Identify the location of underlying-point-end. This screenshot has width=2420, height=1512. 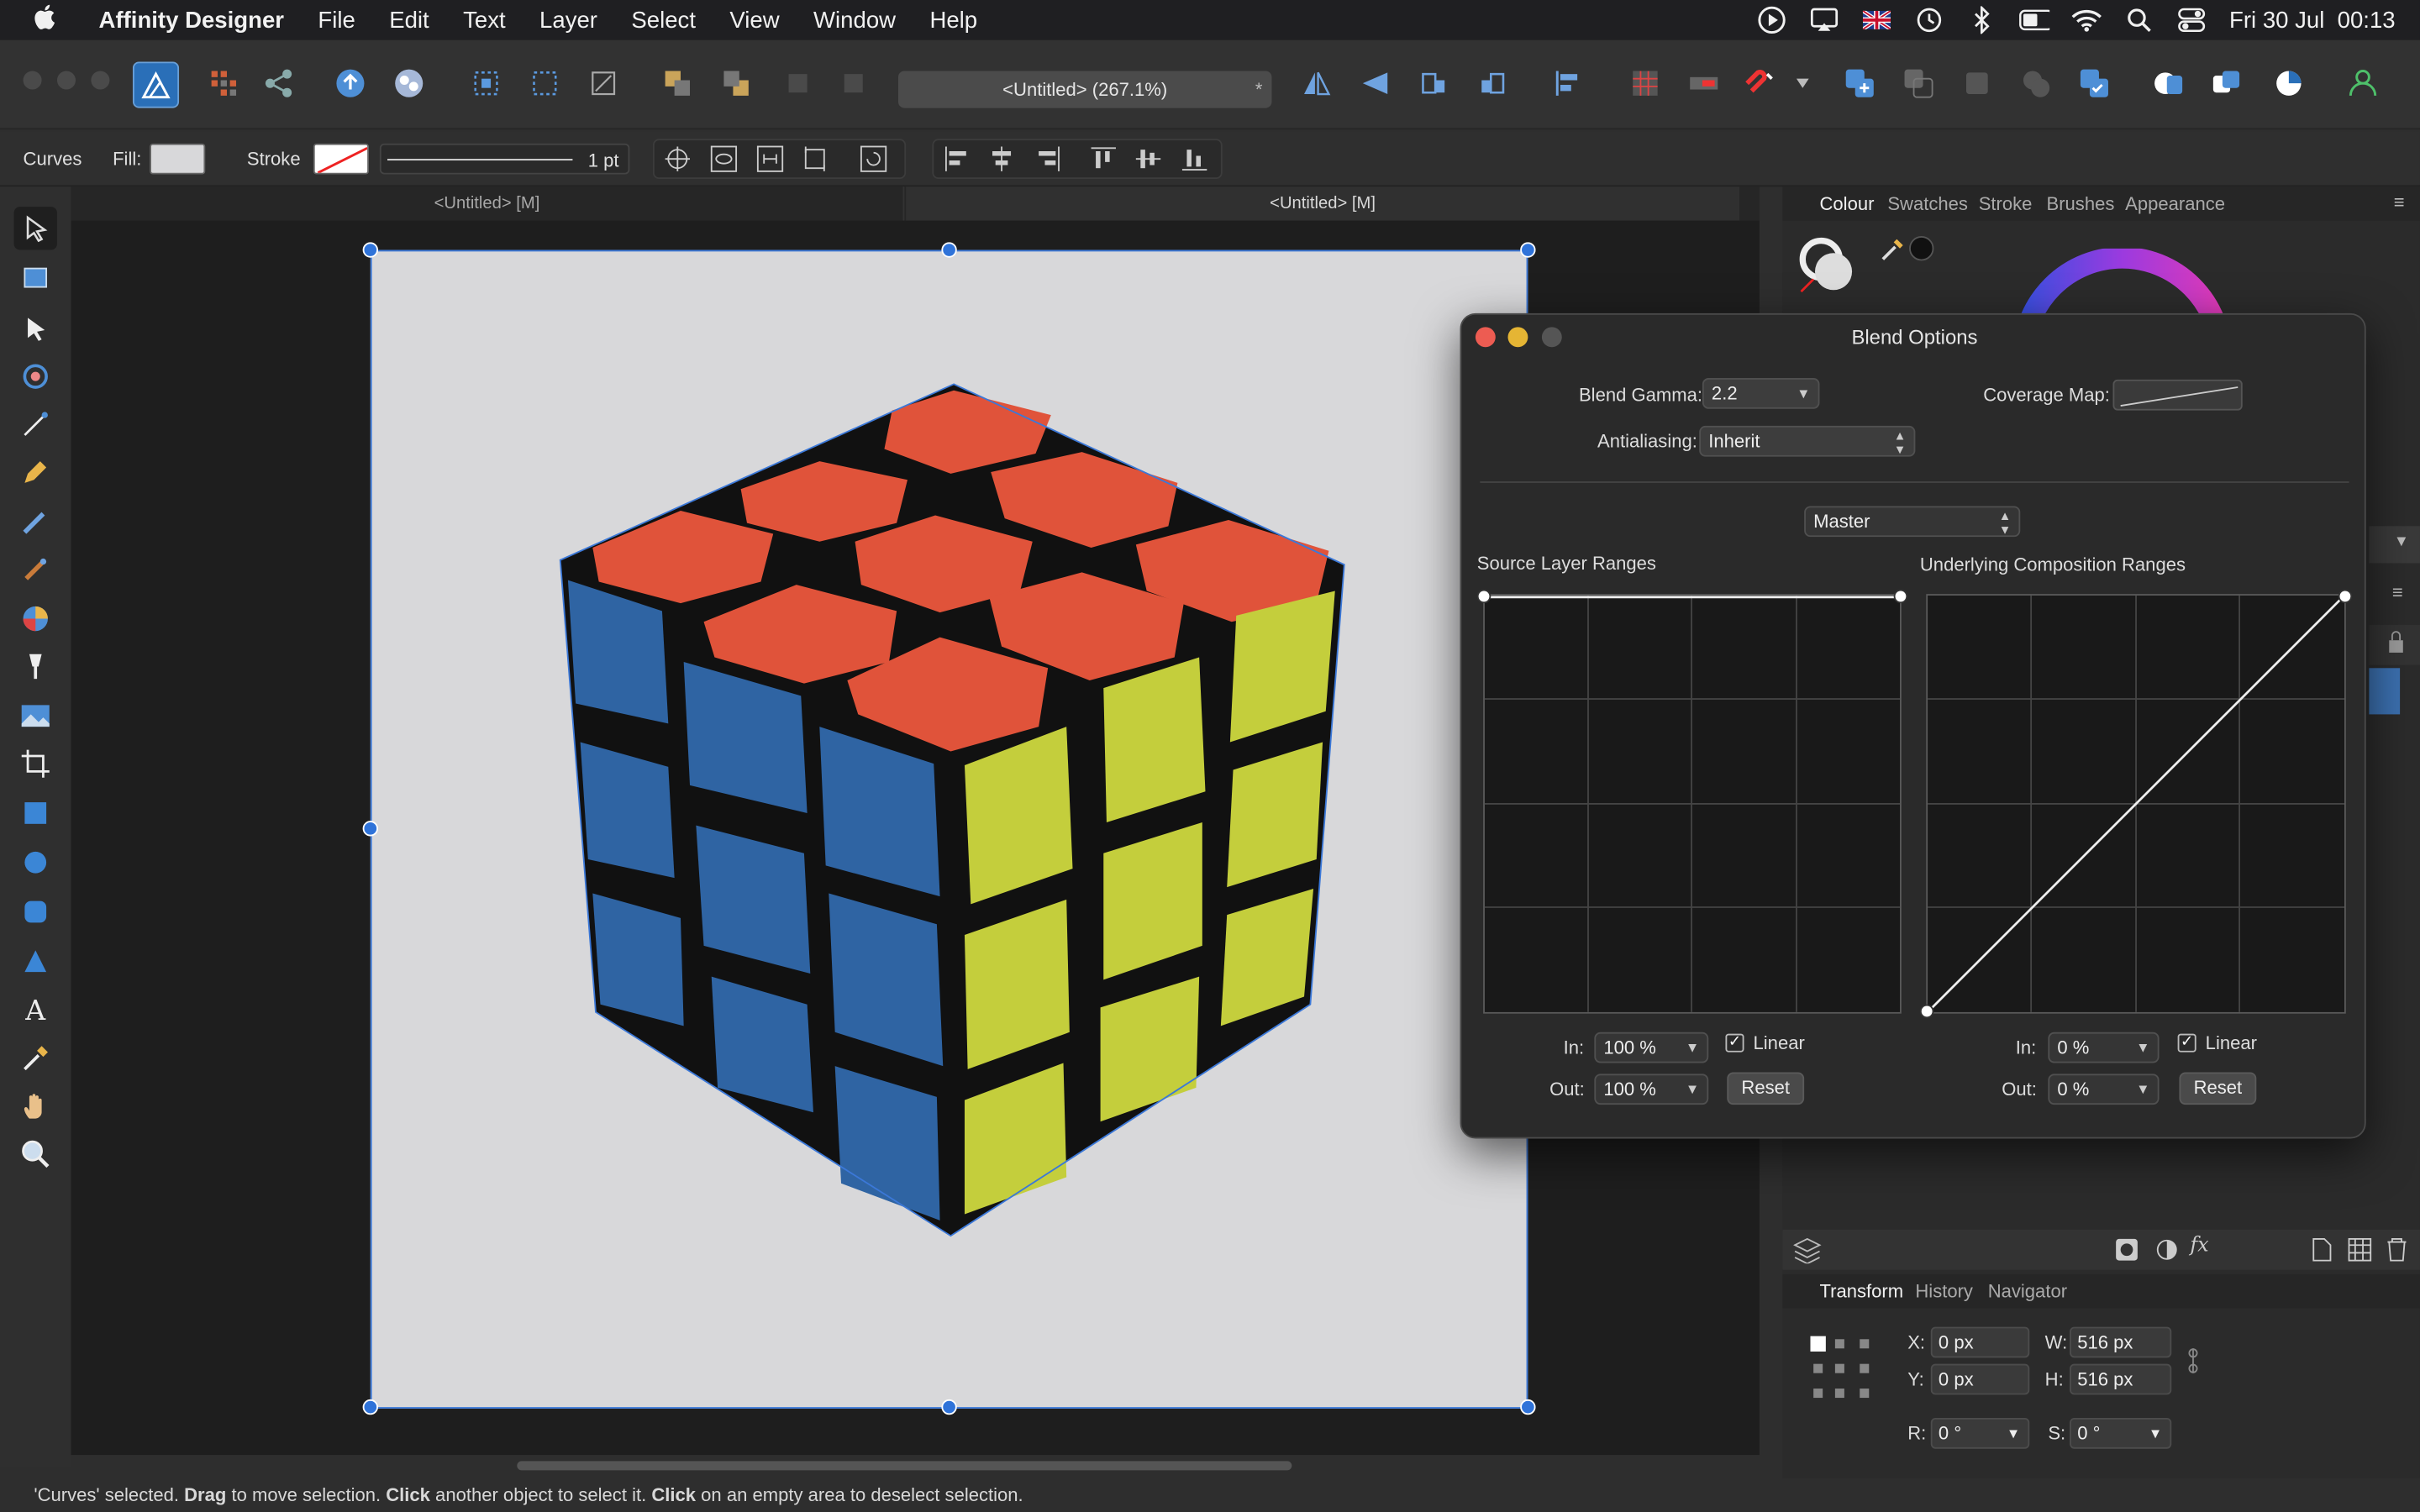
(2345, 596).